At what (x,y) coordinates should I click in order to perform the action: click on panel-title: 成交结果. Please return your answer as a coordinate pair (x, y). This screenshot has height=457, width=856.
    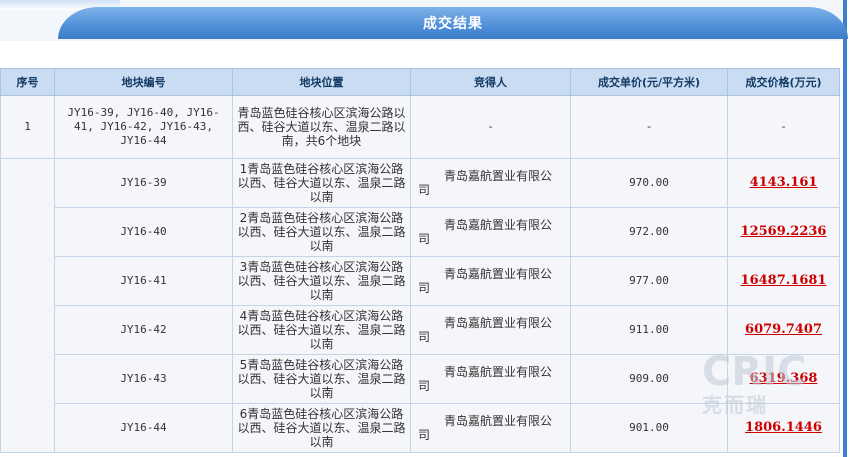
    Looking at the image, I should click on (453, 24).